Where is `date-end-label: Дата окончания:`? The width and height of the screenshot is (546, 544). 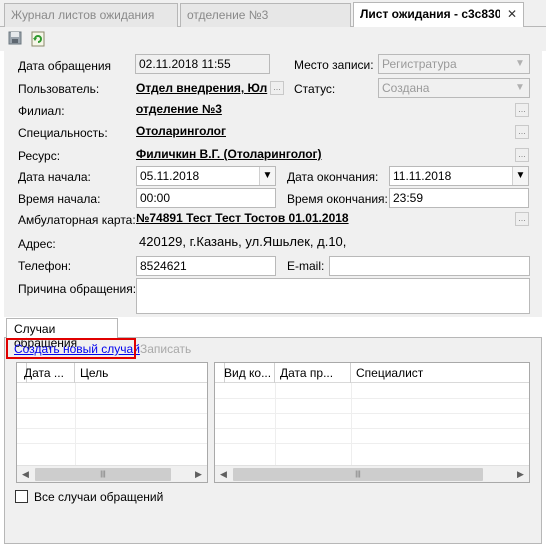
date-end-label: Дата окончания: is located at coordinates (333, 177).